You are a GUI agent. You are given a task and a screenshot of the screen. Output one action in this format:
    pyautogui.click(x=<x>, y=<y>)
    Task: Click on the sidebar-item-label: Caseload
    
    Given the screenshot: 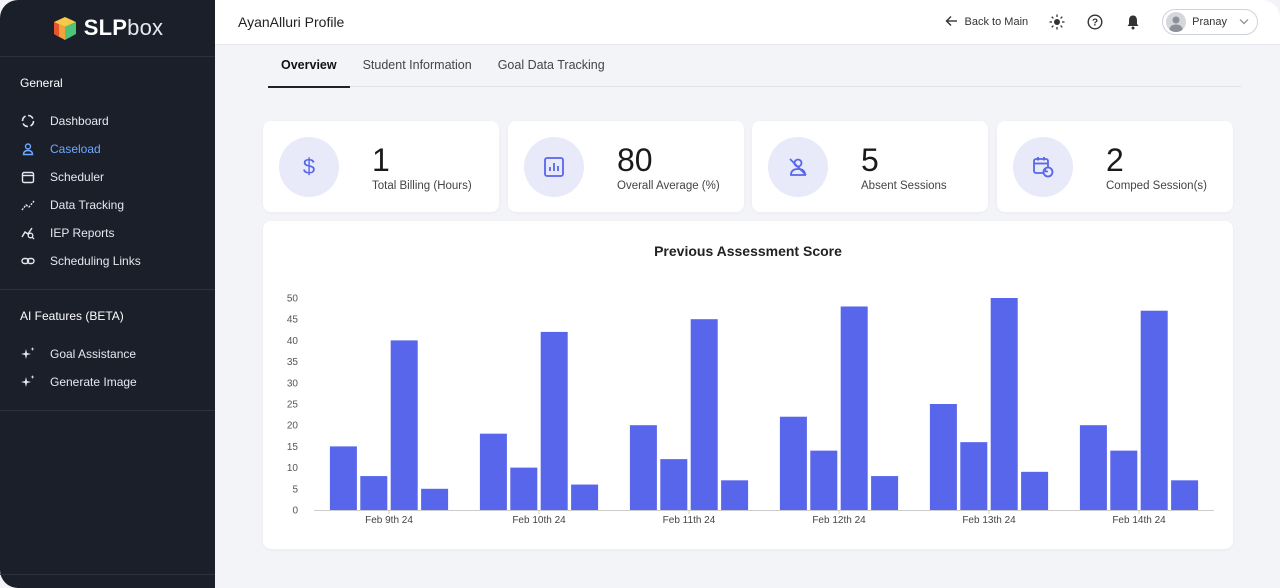 What is the action you would take?
    pyautogui.click(x=75, y=149)
    